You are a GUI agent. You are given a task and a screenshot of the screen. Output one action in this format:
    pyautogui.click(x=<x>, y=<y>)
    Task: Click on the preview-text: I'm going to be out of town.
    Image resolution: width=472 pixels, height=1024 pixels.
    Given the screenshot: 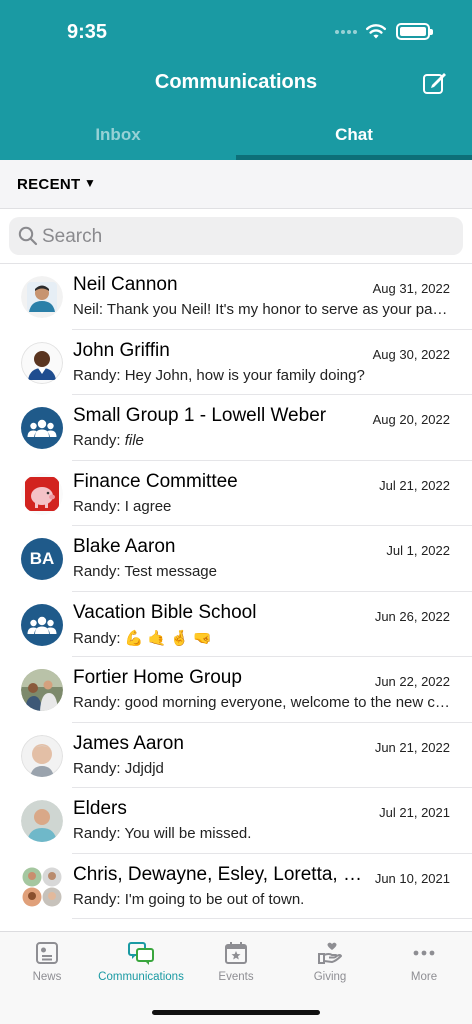 What is the action you would take?
    pyautogui.click(x=214, y=899)
    